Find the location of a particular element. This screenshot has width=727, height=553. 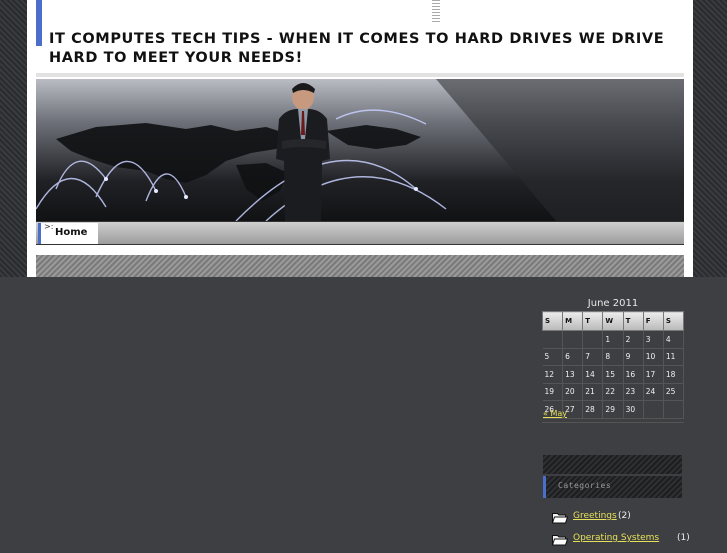

calendar-day: 5 is located at coordinates (553, 357).